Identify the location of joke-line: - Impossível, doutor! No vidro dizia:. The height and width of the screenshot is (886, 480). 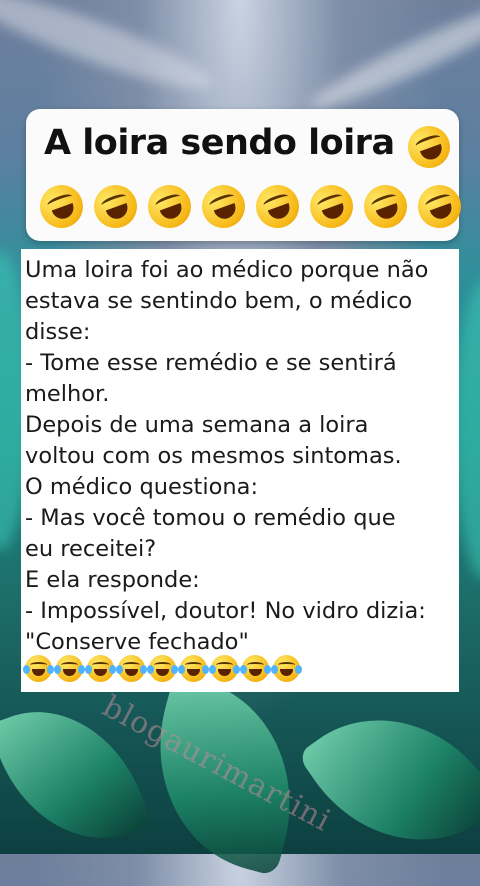
(225, 611).